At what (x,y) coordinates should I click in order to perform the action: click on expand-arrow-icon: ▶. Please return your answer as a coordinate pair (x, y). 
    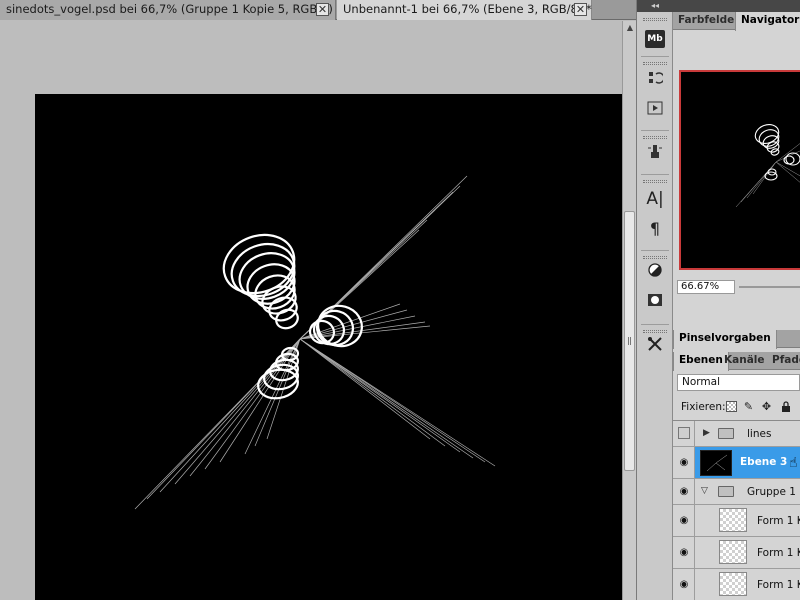
    Looking at the image, I should click on (706, 433).